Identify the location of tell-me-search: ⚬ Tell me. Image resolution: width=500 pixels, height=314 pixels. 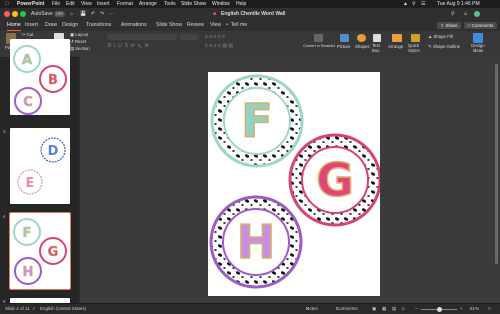
(236, 25).